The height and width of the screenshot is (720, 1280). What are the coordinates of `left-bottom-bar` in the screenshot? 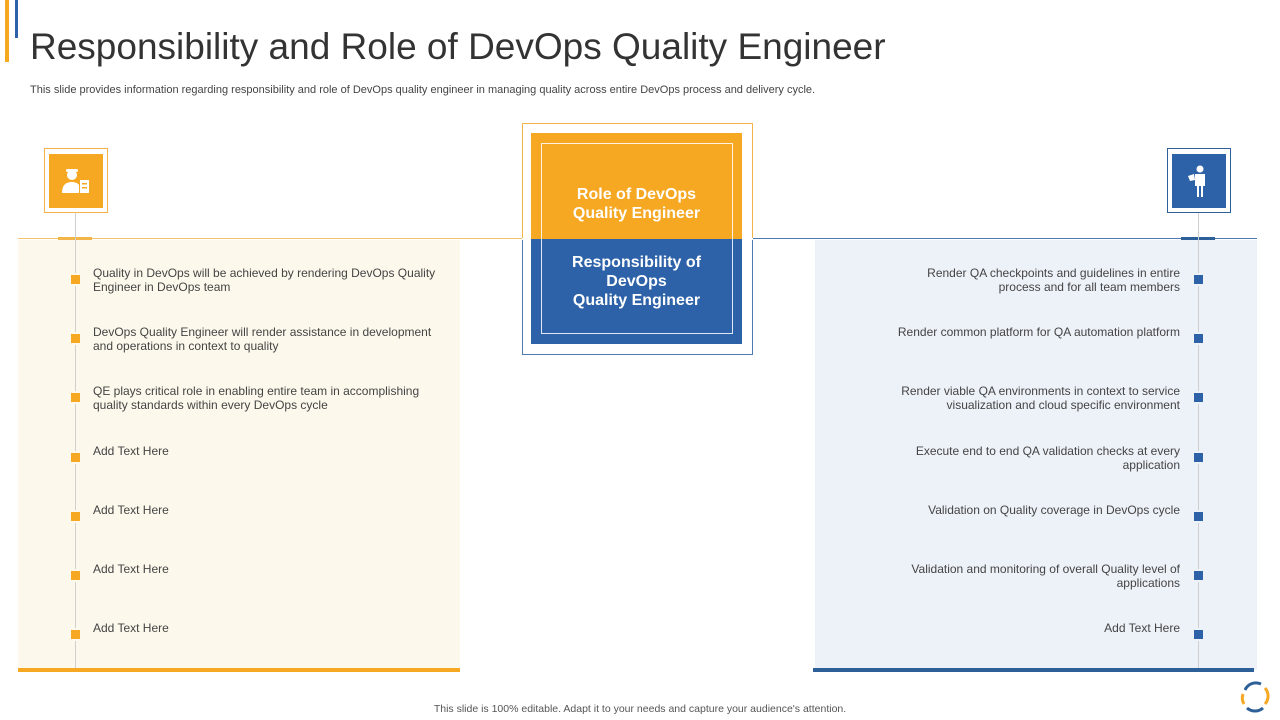 It's located at (239, 670).